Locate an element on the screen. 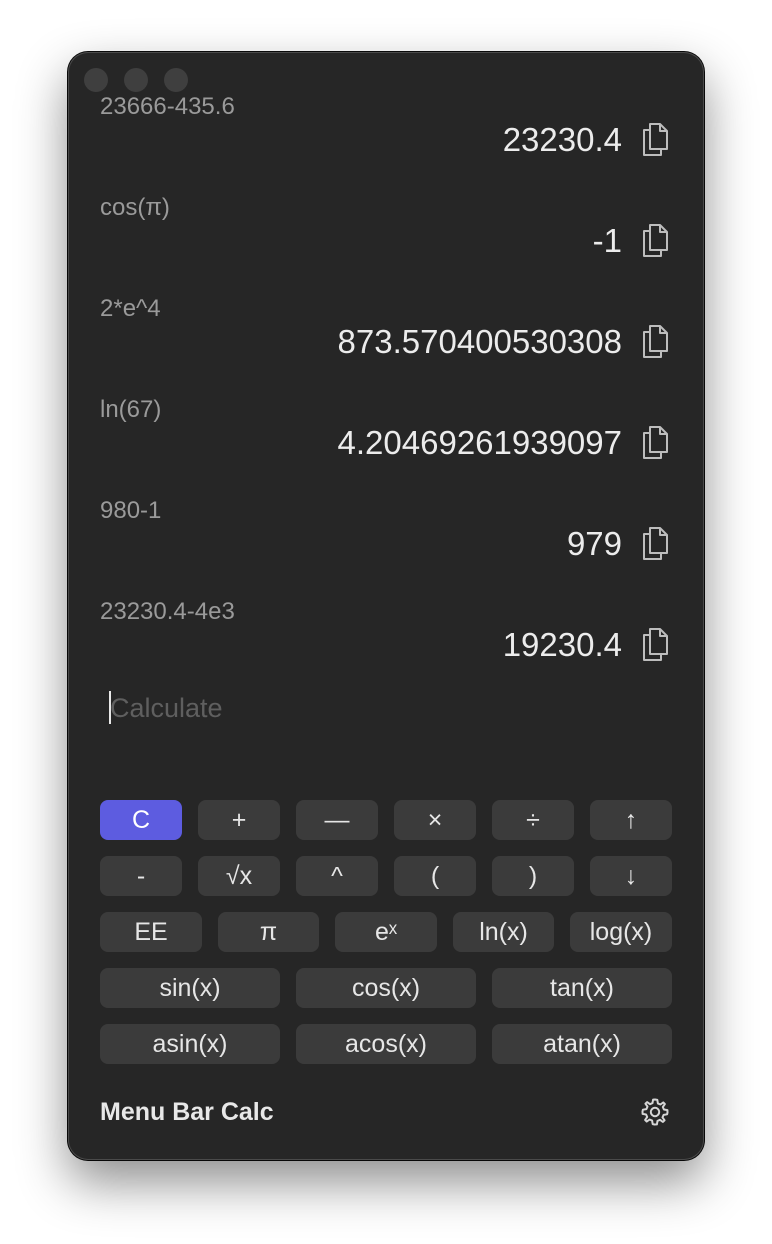 The image size is (772, 1244). log-button: log(x) is located at coordinates (621, 932).